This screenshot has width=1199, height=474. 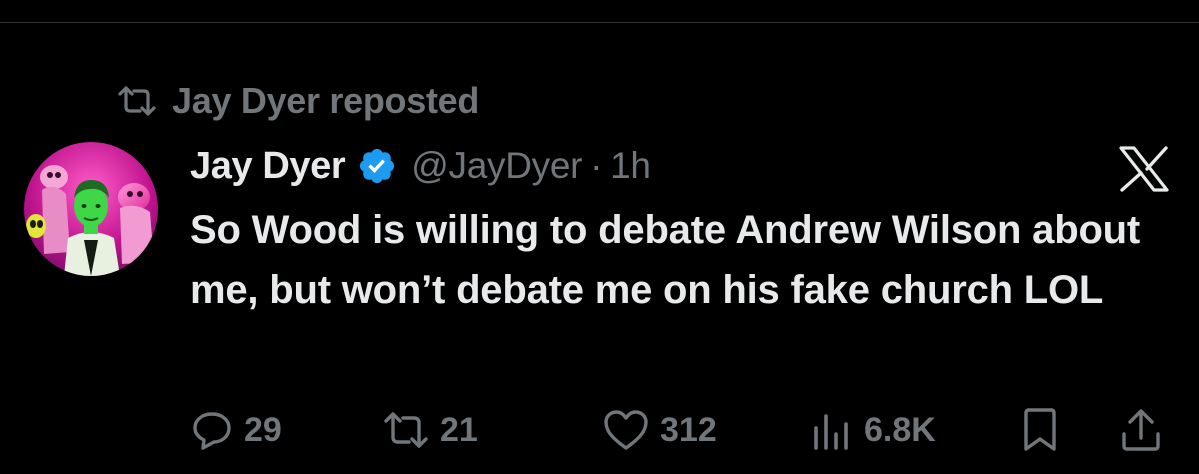 What do you see at coordinates (688, 429) in the screenshot?
I see `like-count: 312` at bounding box center [688, 429].